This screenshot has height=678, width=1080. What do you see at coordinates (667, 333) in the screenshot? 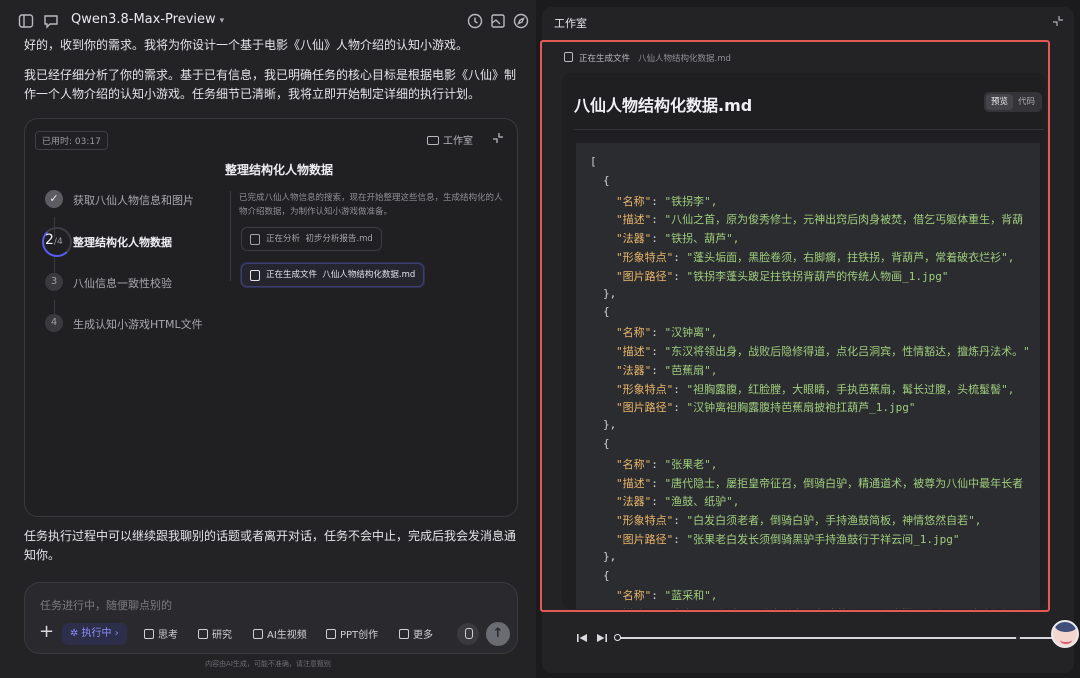
I see `code-line: "名称": "汉钟离",` at bounding box center [667, 333].